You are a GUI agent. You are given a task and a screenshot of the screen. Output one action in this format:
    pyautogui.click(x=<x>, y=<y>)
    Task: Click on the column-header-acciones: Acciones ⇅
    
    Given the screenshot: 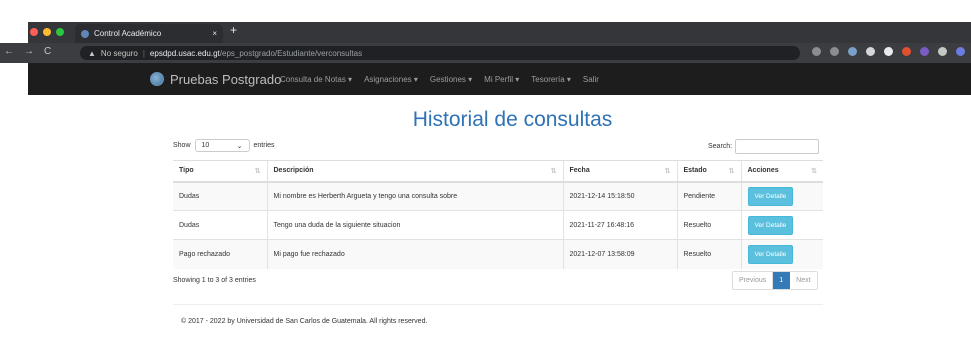 What is the action you would take?
    pyautogui.click(x=782, y=171)
    